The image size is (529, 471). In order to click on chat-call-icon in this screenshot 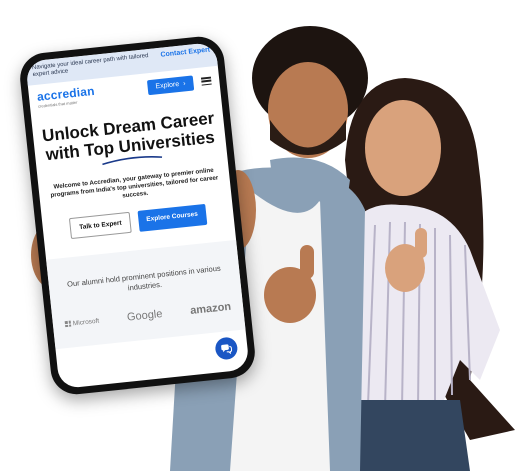, I will do `click(227, 349)`.